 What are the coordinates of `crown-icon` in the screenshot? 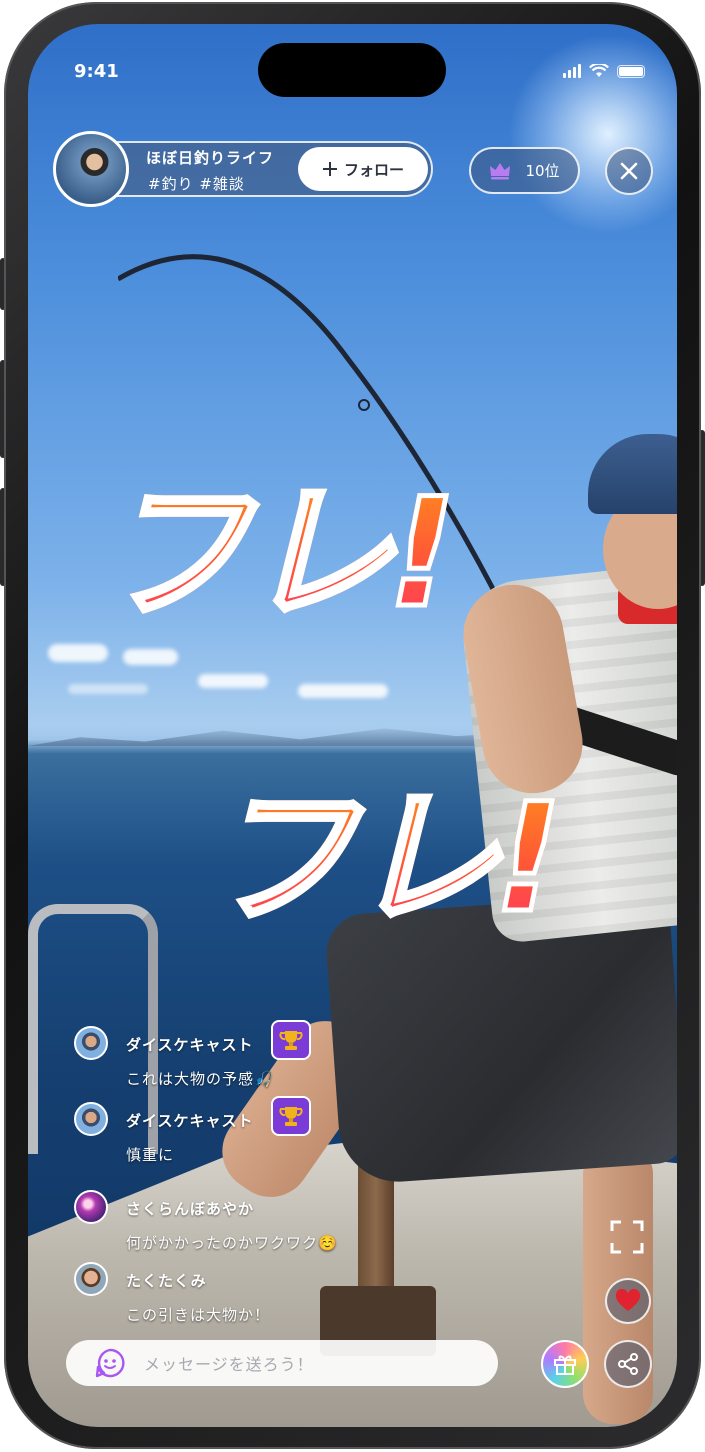 It's located at (500, 170).